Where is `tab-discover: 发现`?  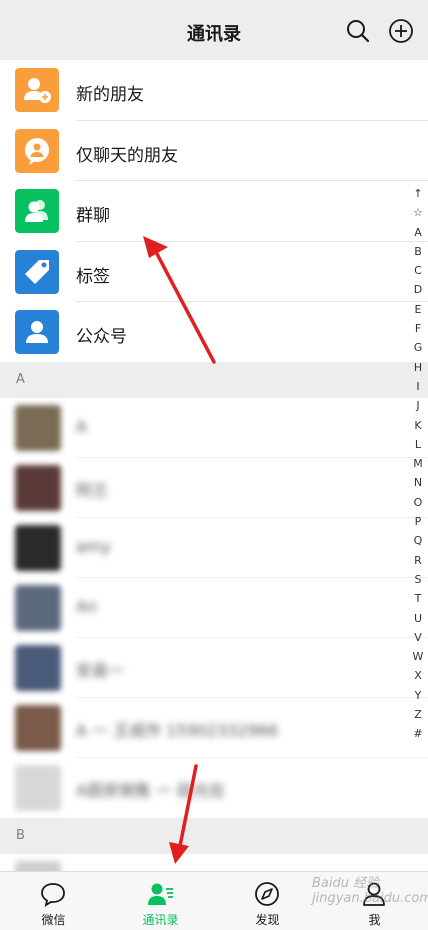 tab-discover: 发现 is located at coordinates (267, 901).